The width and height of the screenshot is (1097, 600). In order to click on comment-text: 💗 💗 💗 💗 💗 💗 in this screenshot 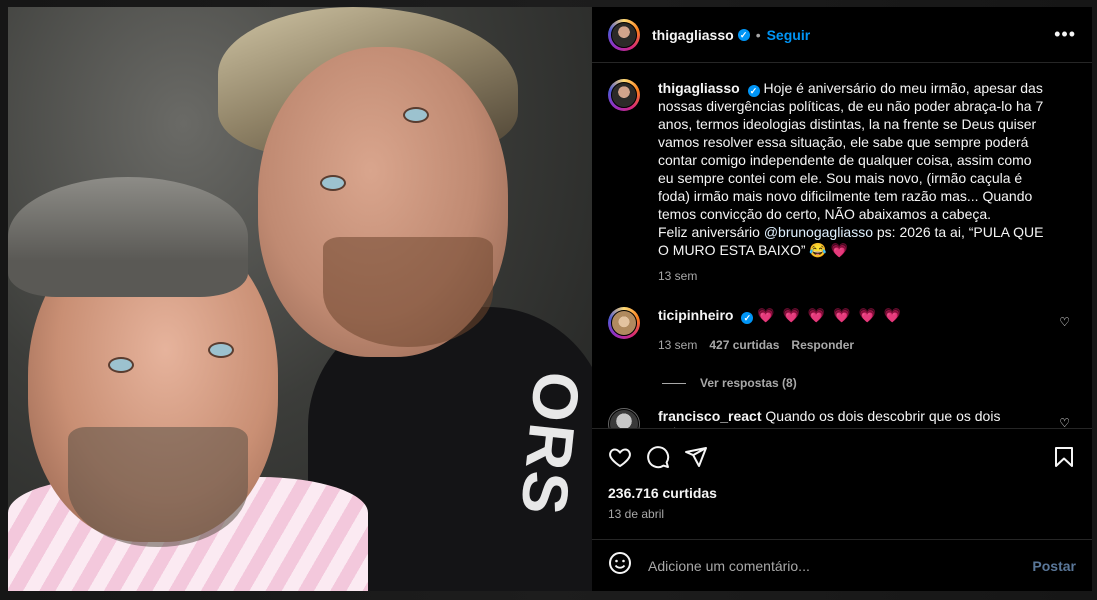, I will do `click(830, 315)`.